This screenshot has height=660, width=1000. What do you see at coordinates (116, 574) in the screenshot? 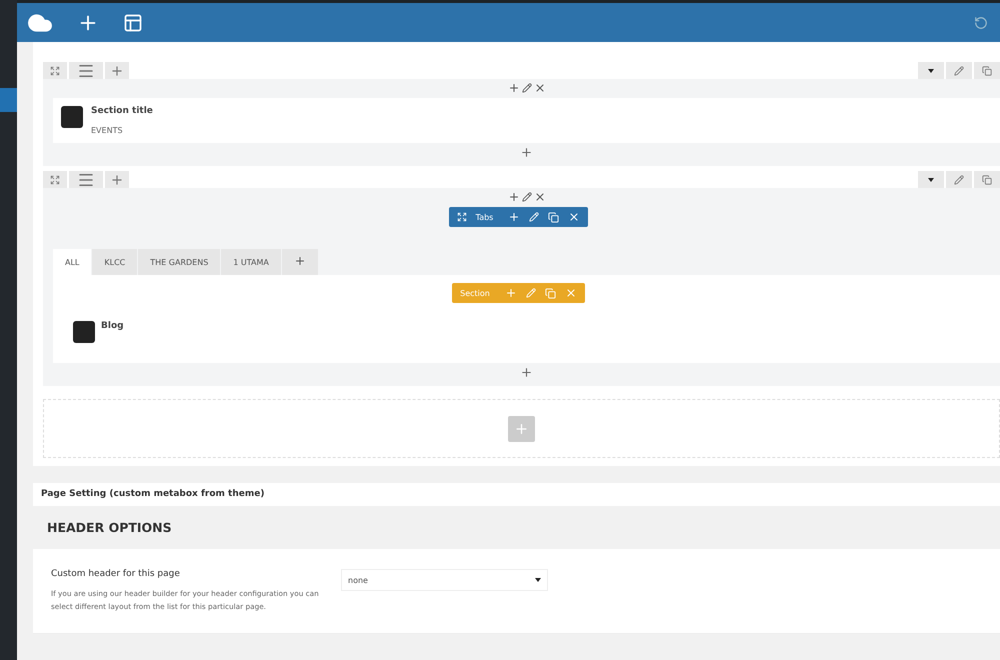
I see `field-label: Custom header for this page` at bounding box center [116, 574].